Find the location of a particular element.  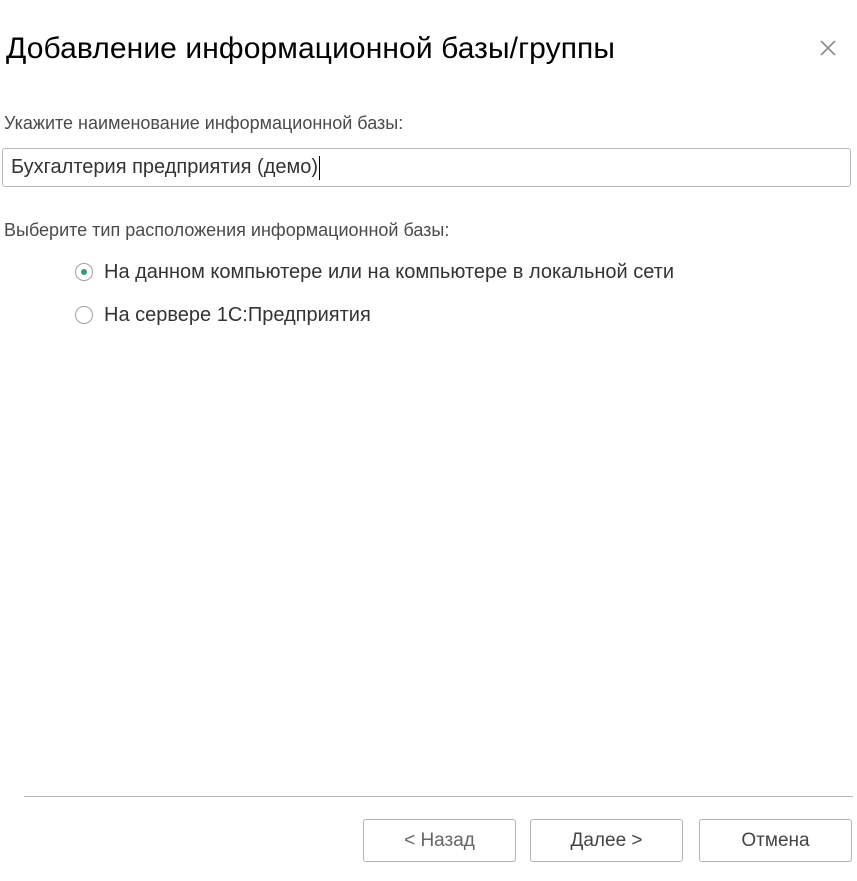

radio-unselected-icon is located at coordinates (84, 315).